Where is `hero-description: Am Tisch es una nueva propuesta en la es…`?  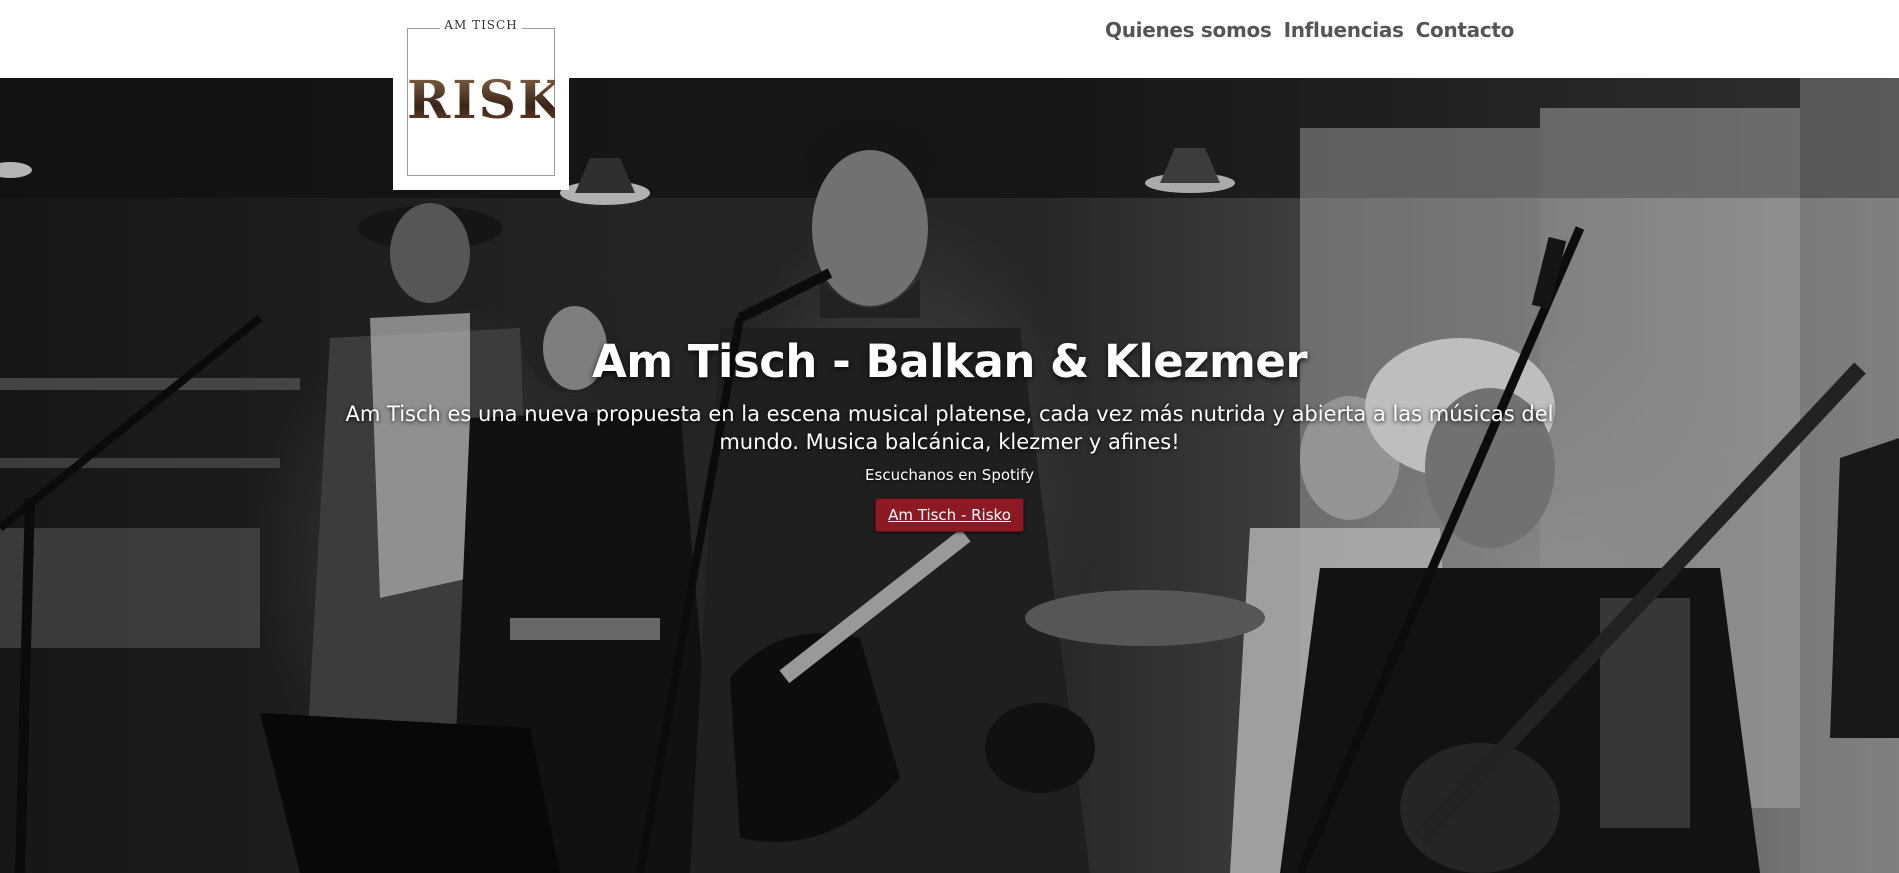 hero-description: Am Tisch es una nueva propuesta en la es… is located at coordinates (949, 428).